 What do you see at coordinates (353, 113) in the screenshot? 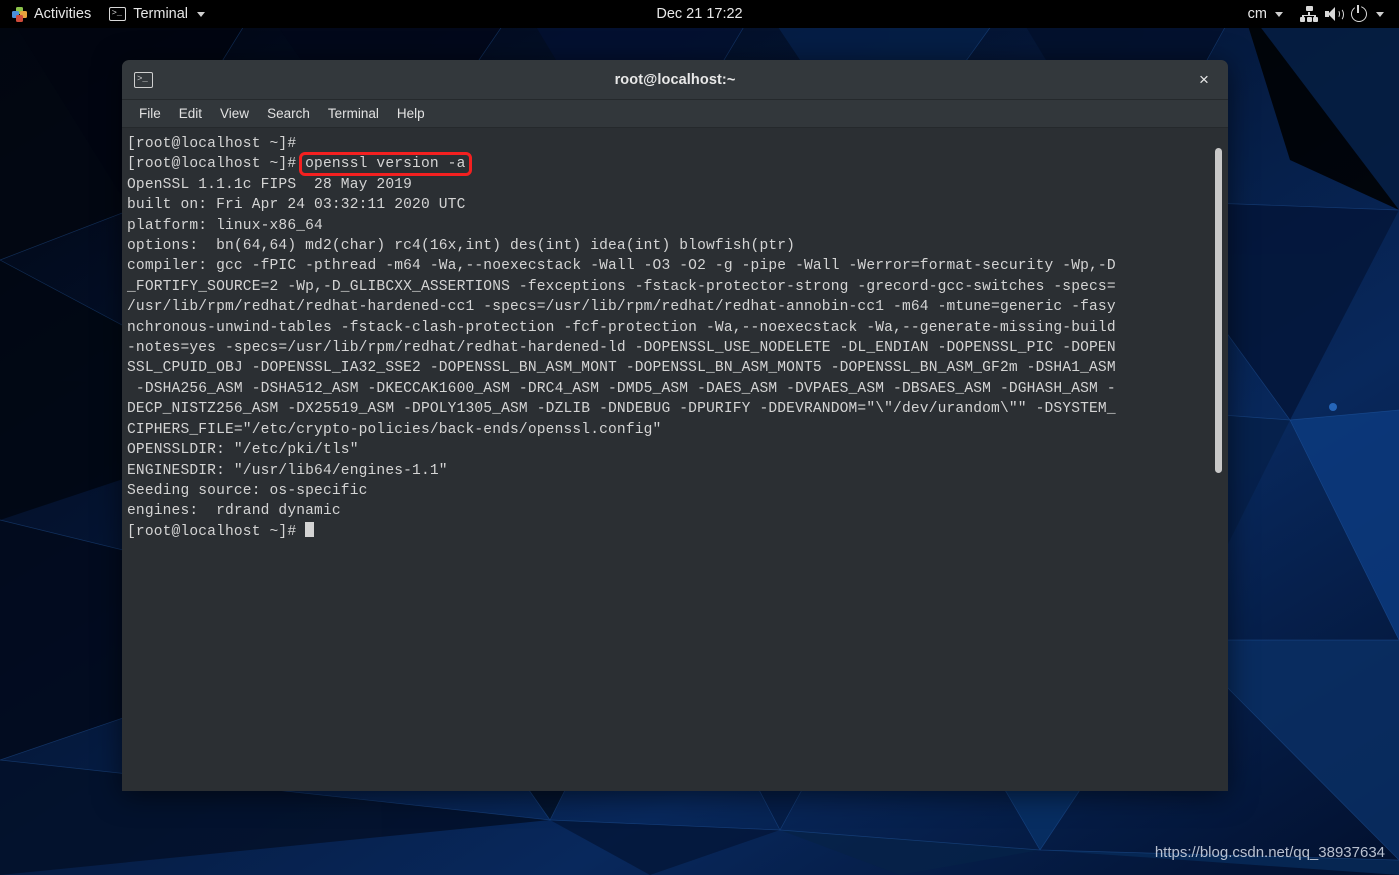
I see `menu-item-terminal: Terminal` at bounding box center [353, 113].